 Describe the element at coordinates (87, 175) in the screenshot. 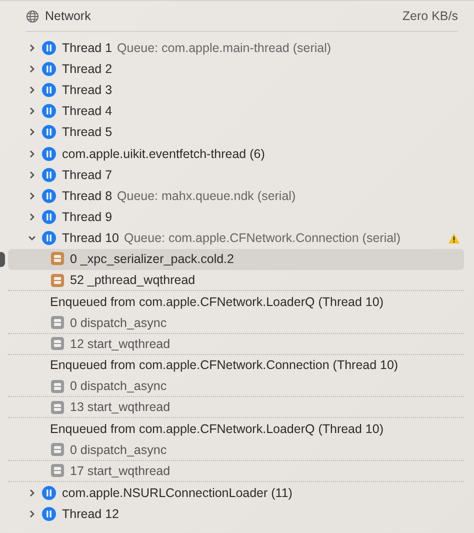

I see `thread-name: Thread 7` at that location.